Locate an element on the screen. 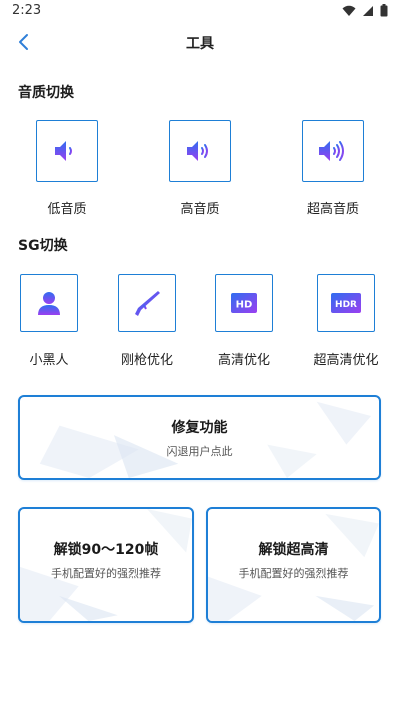 This screenshot has height=712, width=400. repair-card-subtitle: 闪退用户点此 is located at coordinates (199, 451).